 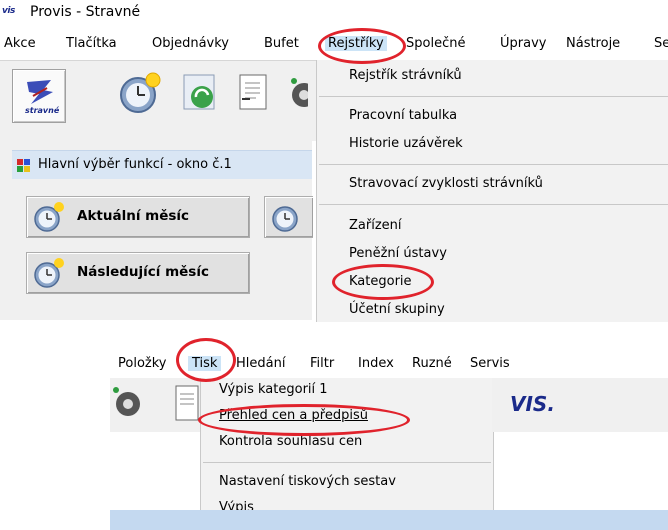 I want to click on document-button, so click(x=254, y=93).